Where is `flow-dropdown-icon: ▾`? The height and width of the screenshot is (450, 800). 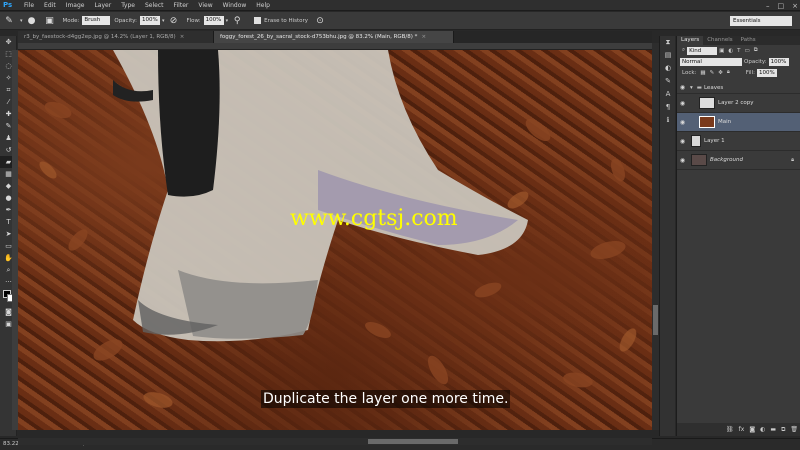
flow-dropdown-icon: ▾ is located at coordinates (227, 21).